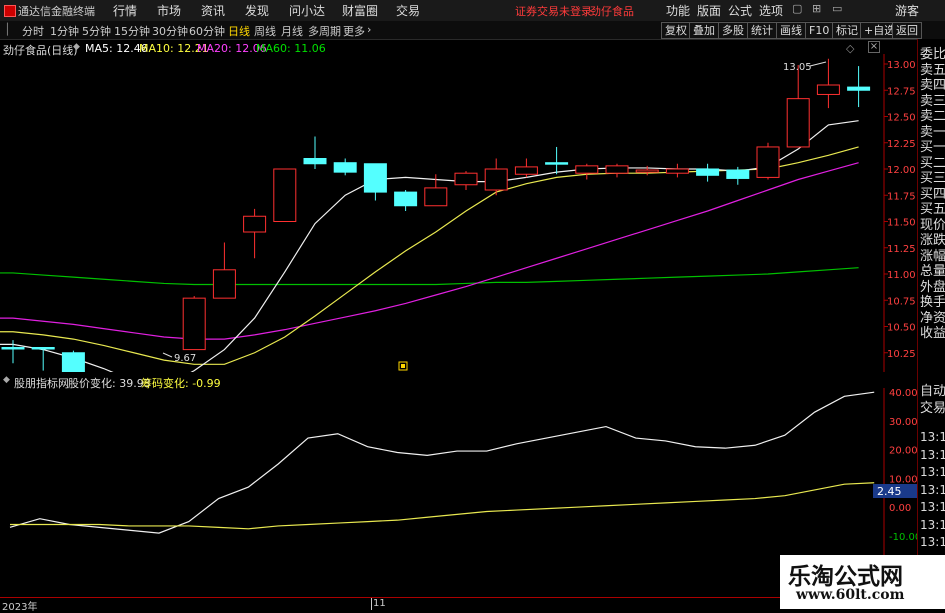 This screenshot has height=613, width=945. I want to click on period-weekly: 周线, so click(265, 31).